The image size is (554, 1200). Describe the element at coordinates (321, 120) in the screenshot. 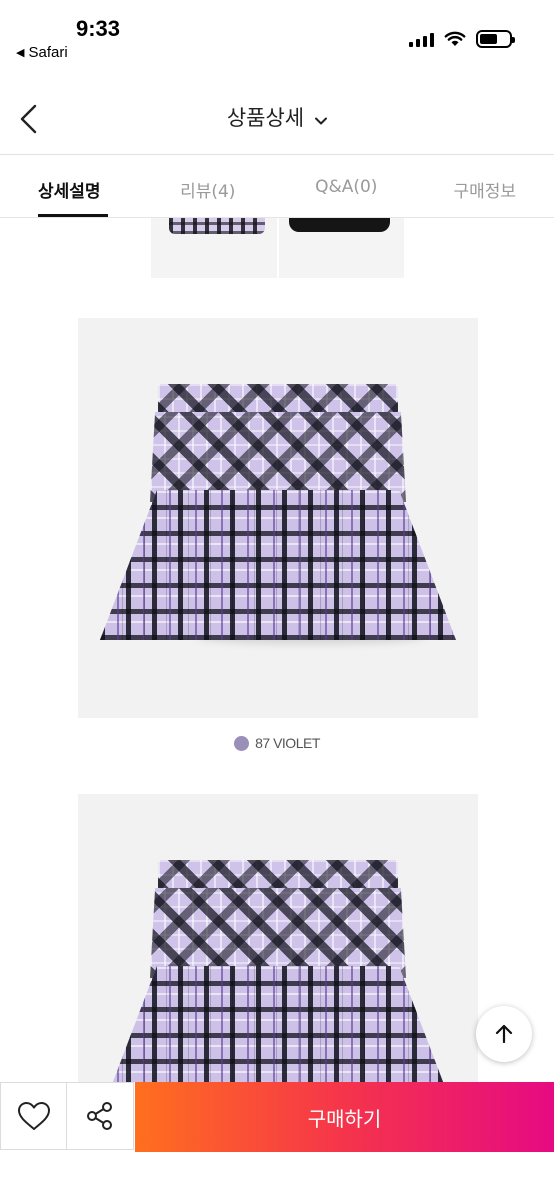

I see `chevron-down-icon` at that location.